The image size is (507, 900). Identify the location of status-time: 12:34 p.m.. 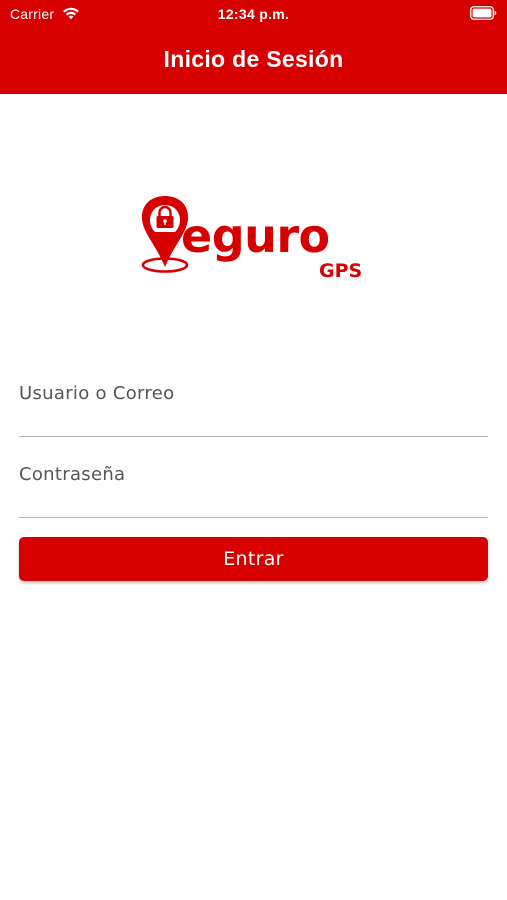
(253, 14).